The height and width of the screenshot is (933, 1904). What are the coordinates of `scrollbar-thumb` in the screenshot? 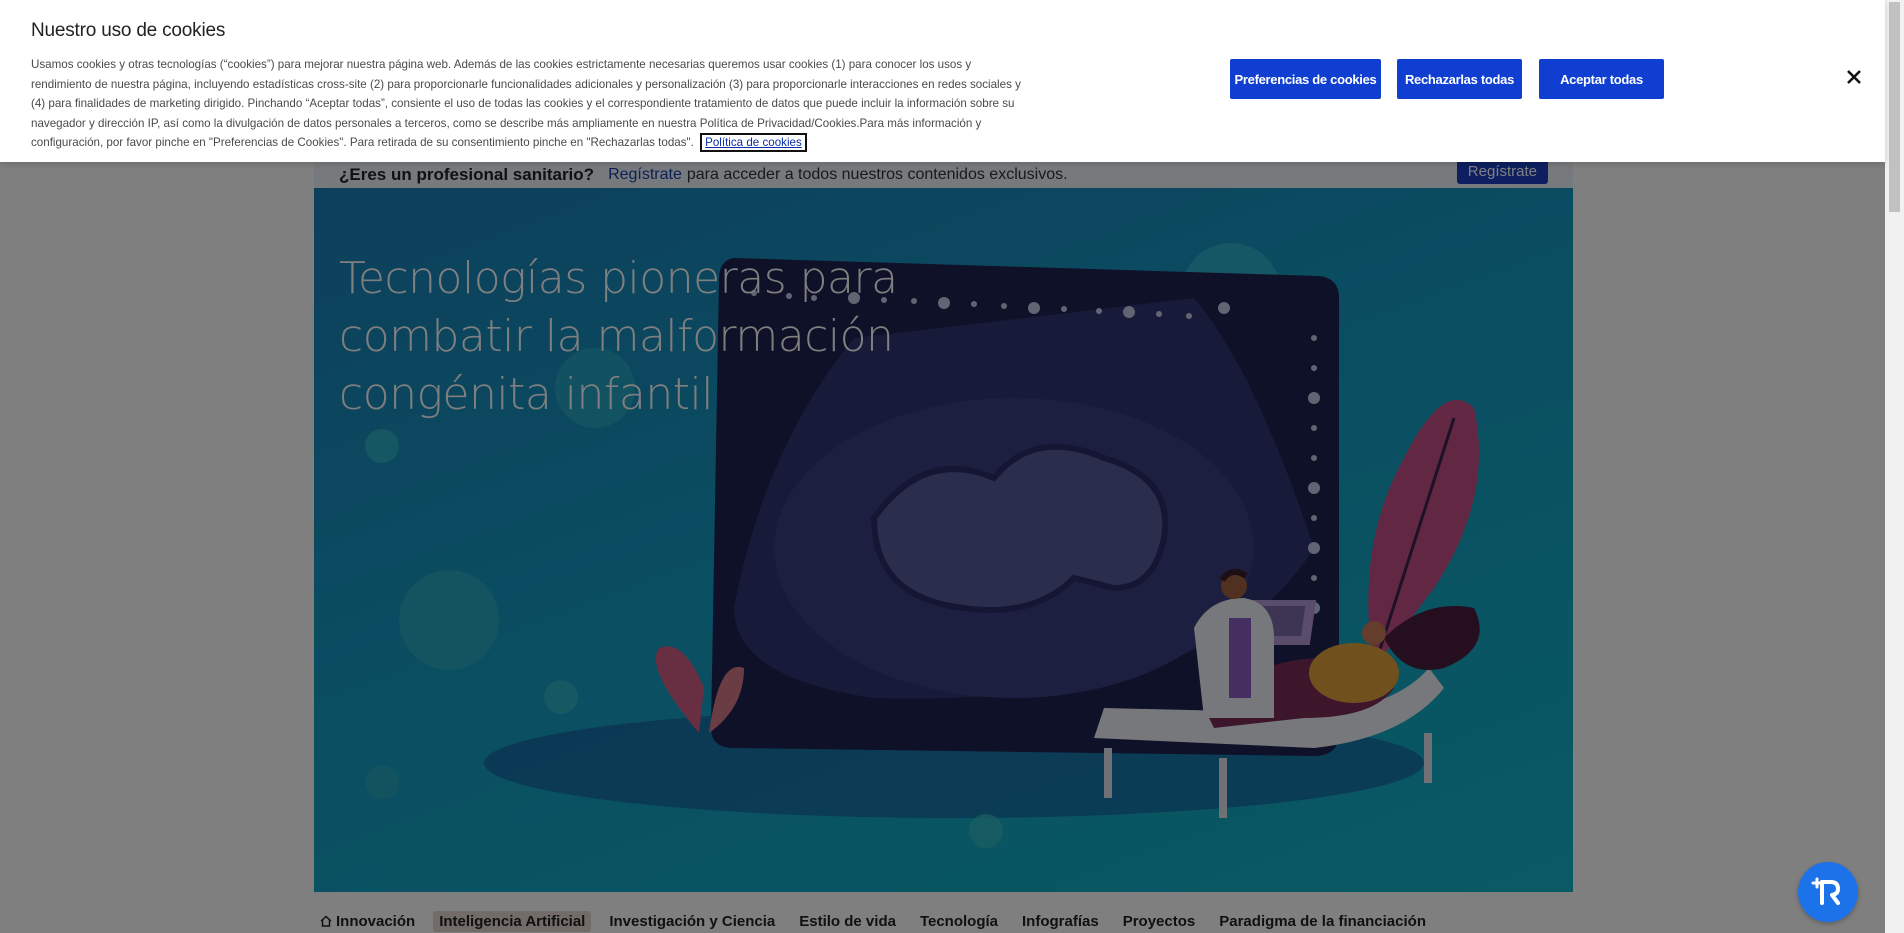 It's located at (1894, 107).